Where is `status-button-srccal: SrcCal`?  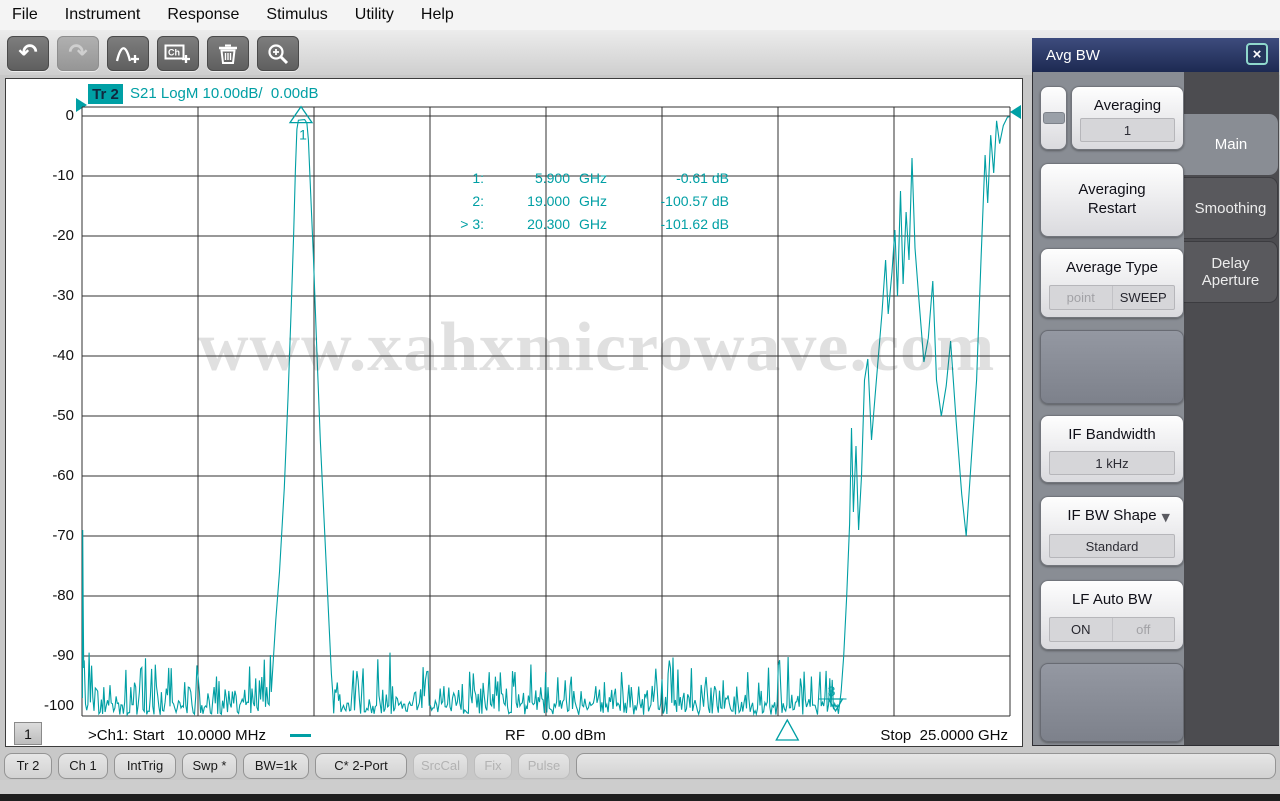
status-button-srccal: SrcCal is located at coordinates (440, 765).